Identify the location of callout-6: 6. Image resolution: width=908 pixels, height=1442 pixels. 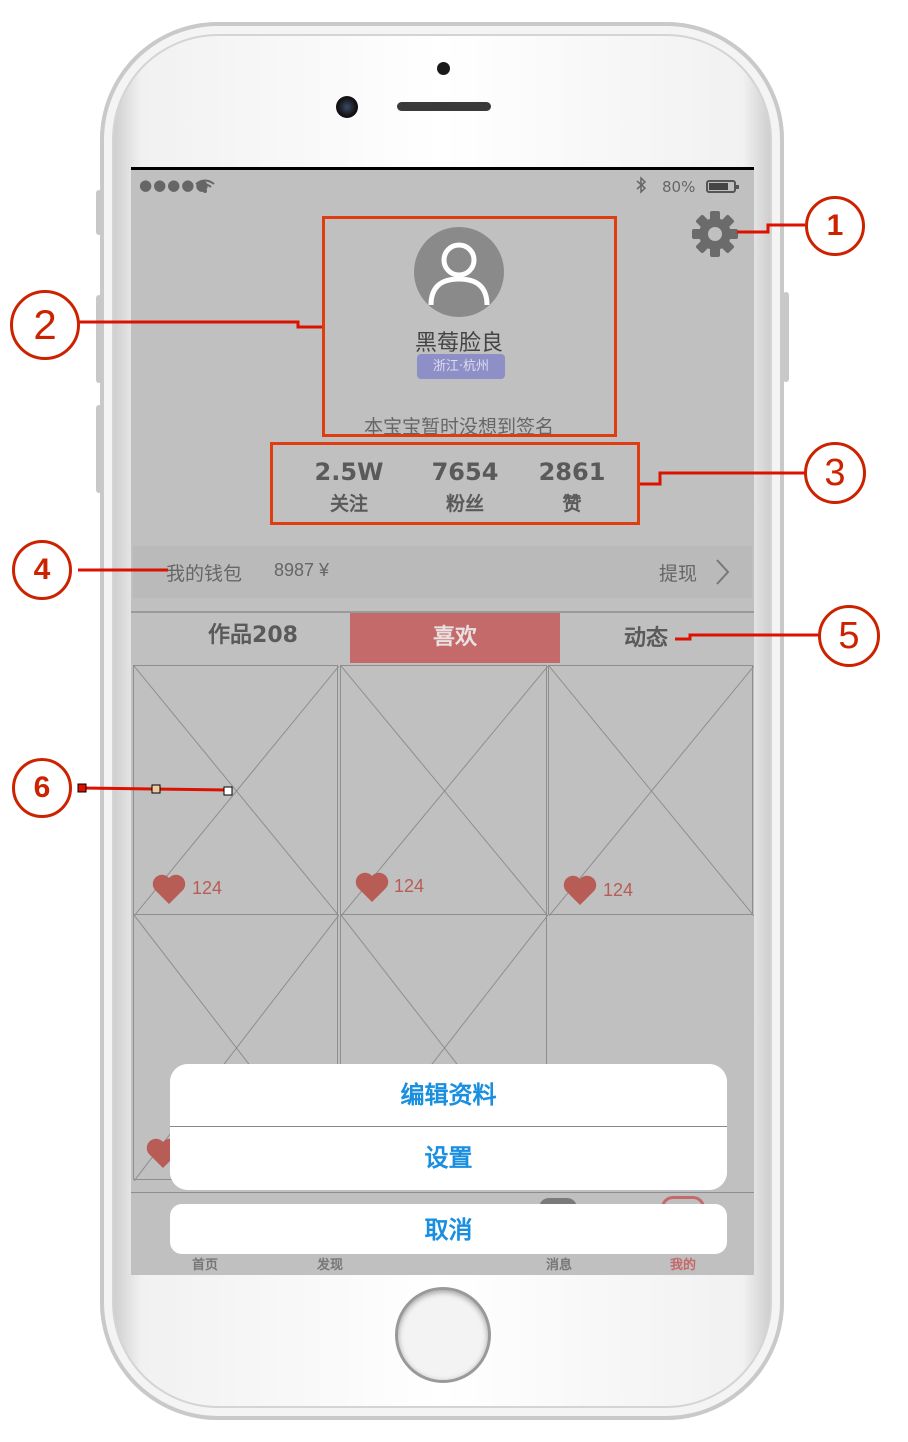
(42, 788).